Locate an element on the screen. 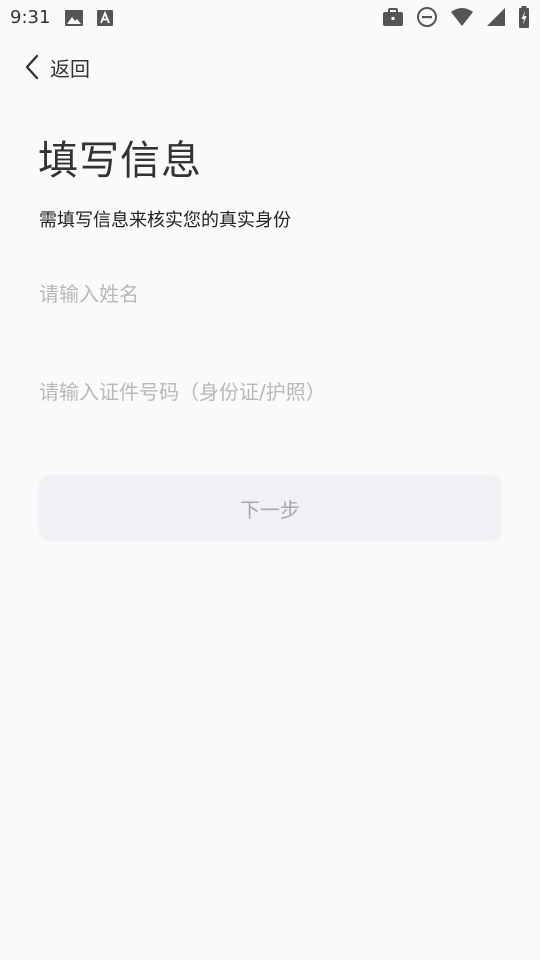  wifi-icon is located at coordinates (462, 17).